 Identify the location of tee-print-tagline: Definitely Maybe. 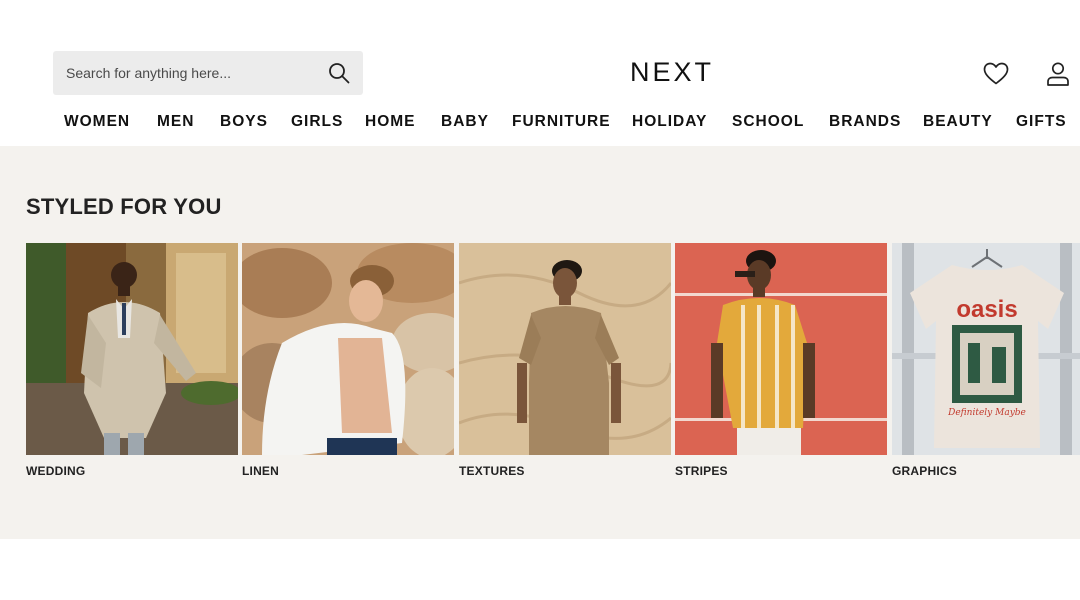
(986, 413).